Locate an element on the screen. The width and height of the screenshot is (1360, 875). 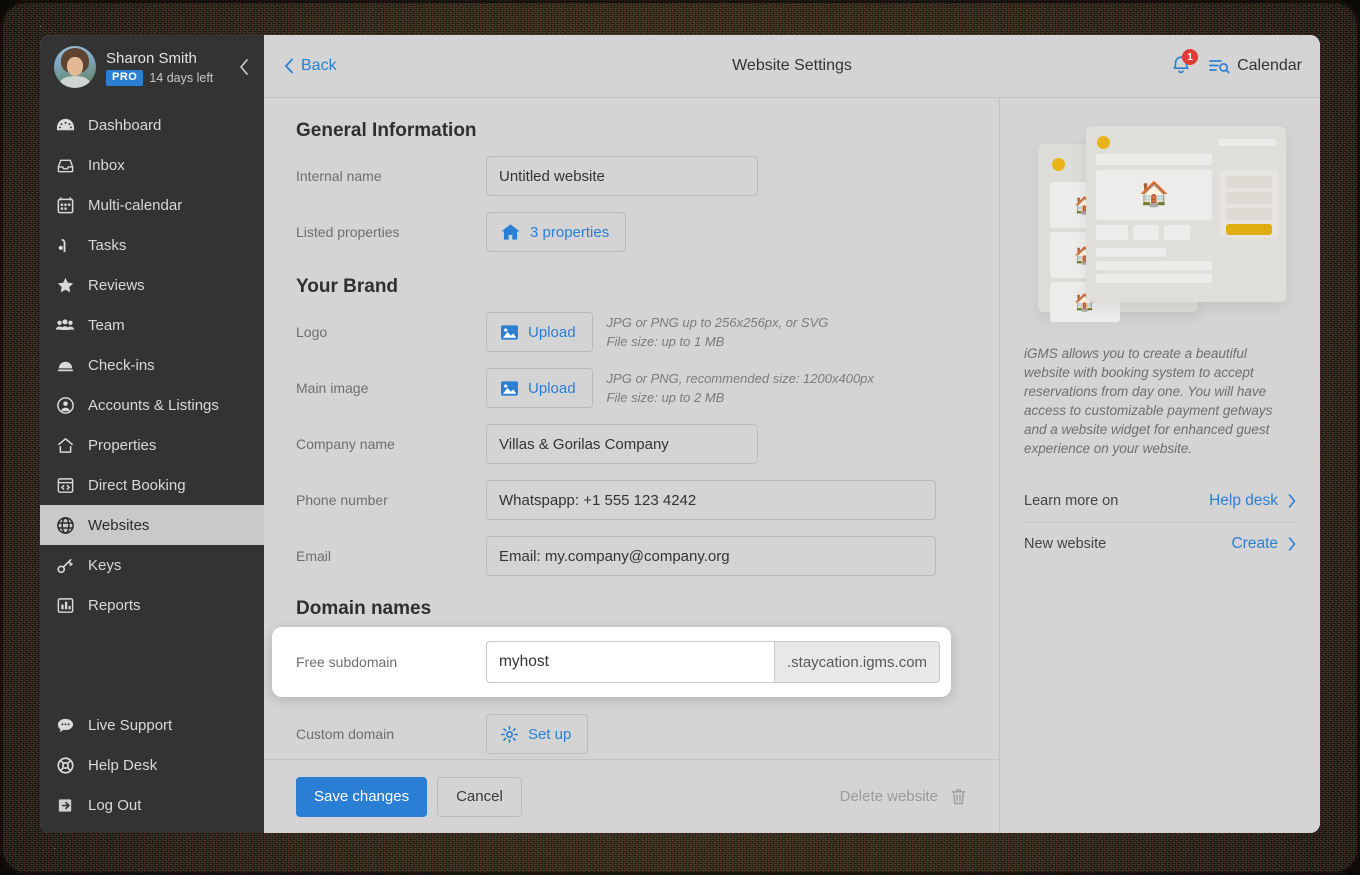
logo-upload-button: Upload is located at coordinates (539, 332).